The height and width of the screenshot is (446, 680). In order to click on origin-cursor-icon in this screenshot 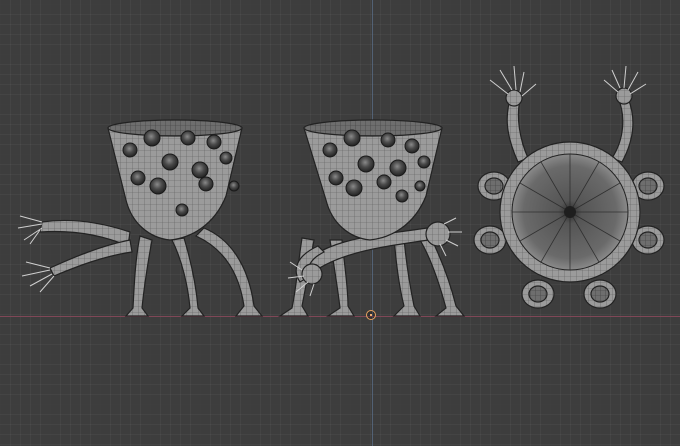, I will do `click(371, 315)`.